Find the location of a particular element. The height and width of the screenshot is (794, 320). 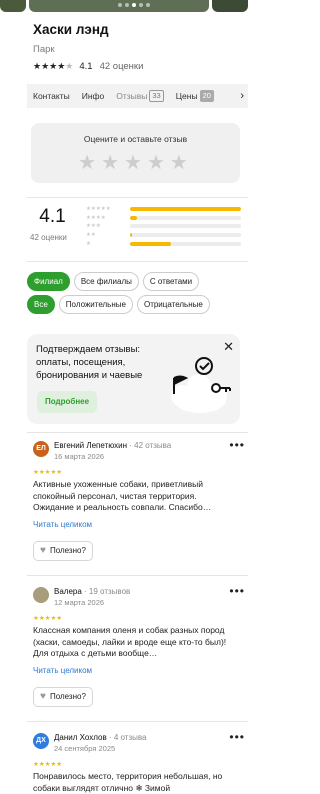

distribution-row-5: ★★★★★ is located at coordinates (163, 209).